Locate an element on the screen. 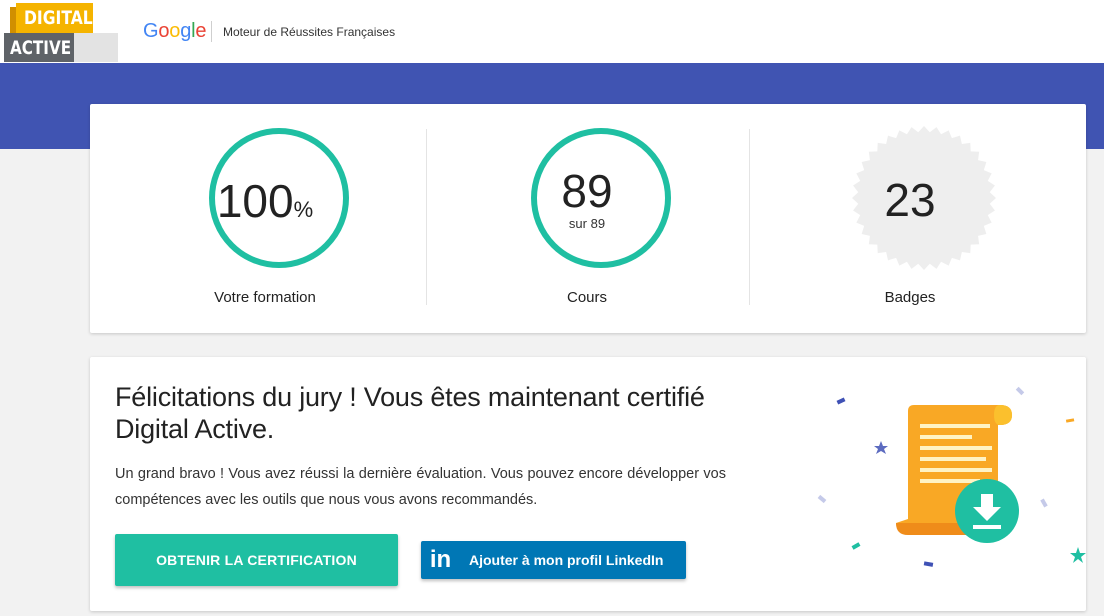  linkedin-icon: in is located at coordinates (440, 559).